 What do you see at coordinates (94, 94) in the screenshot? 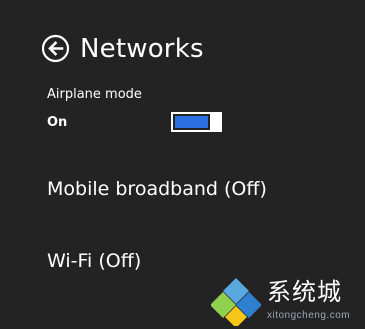
I see `airplane-mode-label: Airplane mode` at bounding box center [94, 94].